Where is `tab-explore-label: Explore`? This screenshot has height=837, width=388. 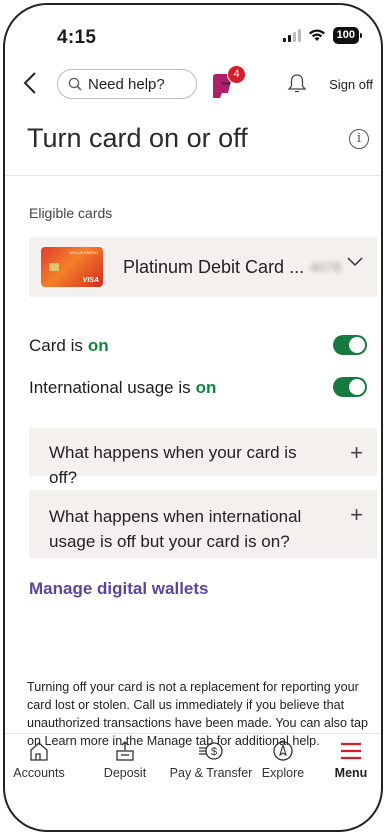
tab-explore-label: Explore is located at coordinates (283, 773).